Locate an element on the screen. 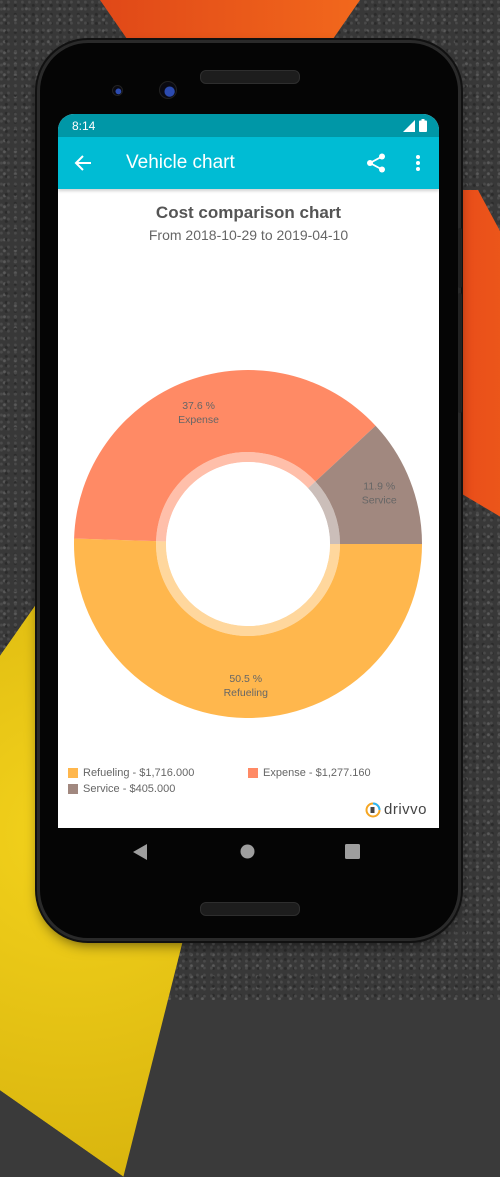  back-nav-icon is located at coordinates (140, 852).